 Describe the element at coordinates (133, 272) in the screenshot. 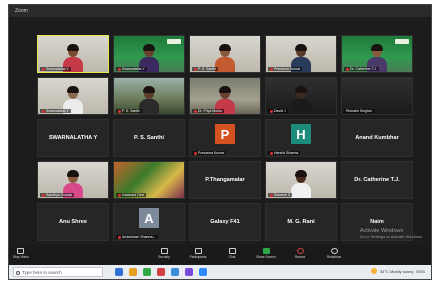

I see `file-explorer-icon` at that location.